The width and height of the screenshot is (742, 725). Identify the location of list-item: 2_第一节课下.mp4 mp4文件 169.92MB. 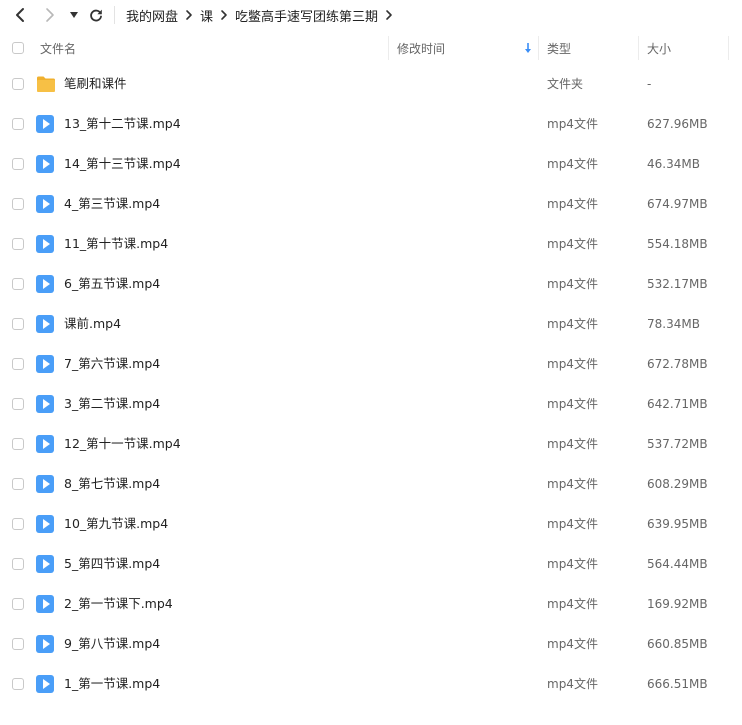
(371, 604).